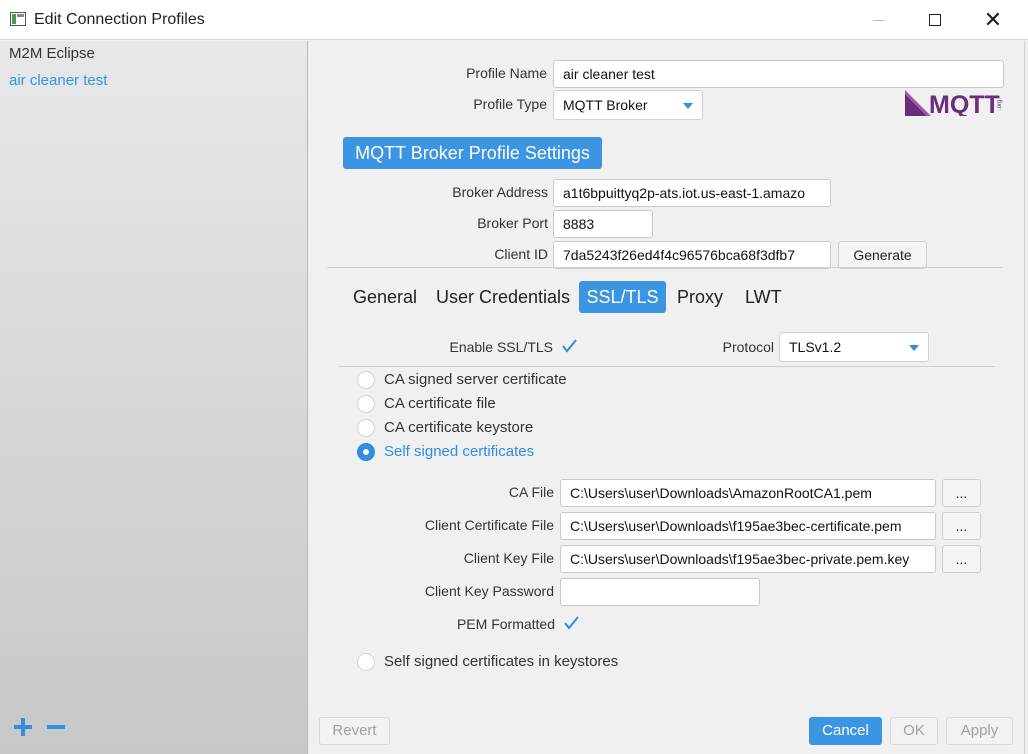  Describe the element at coordinates (692, 193) in the screenshot. I see `broker-address-input` at that location.